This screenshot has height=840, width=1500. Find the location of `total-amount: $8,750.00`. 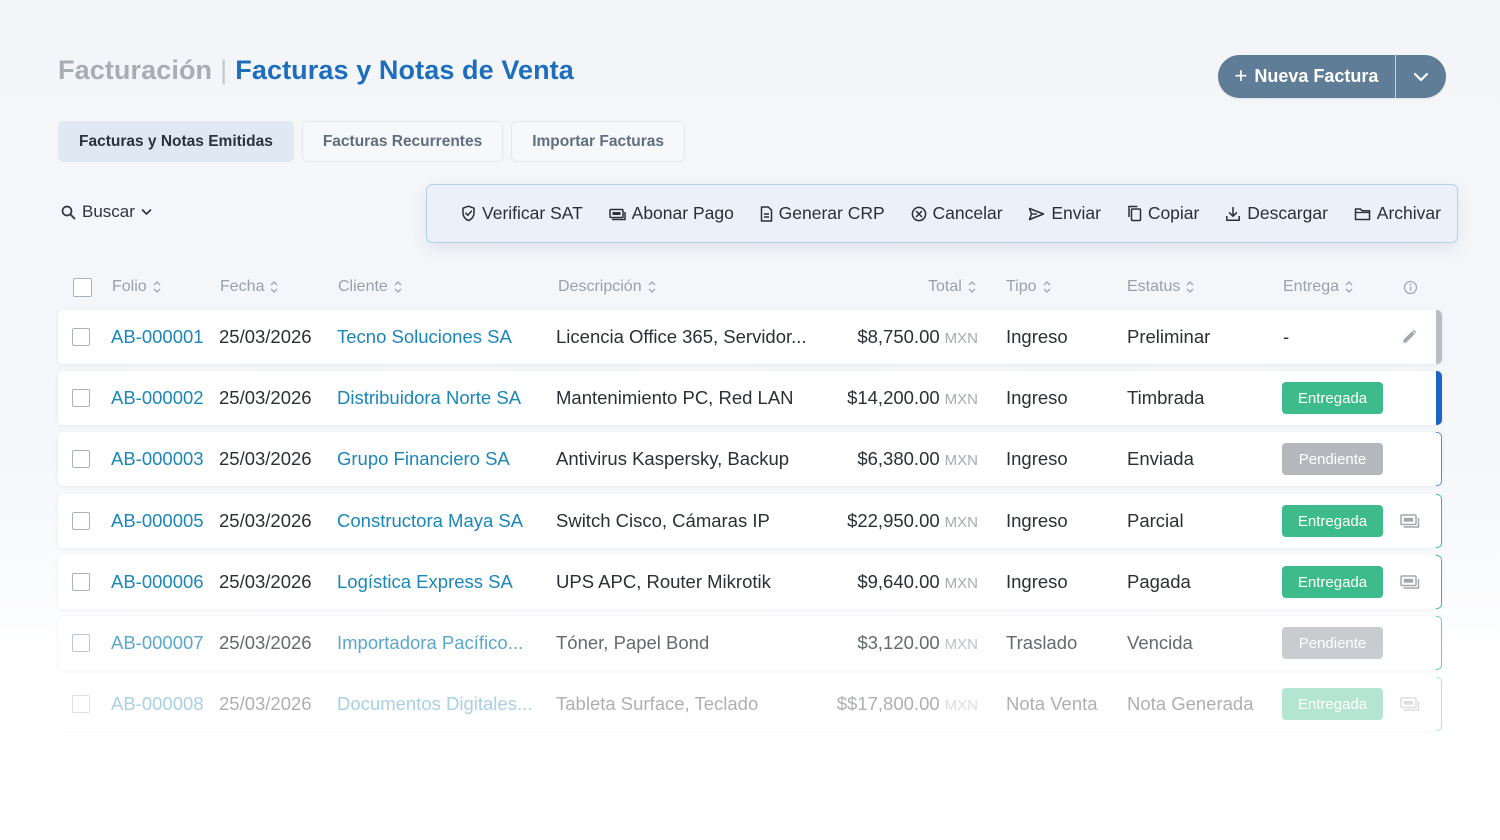

total-amount: $8,750.00 is located at coordinates (898, 336).